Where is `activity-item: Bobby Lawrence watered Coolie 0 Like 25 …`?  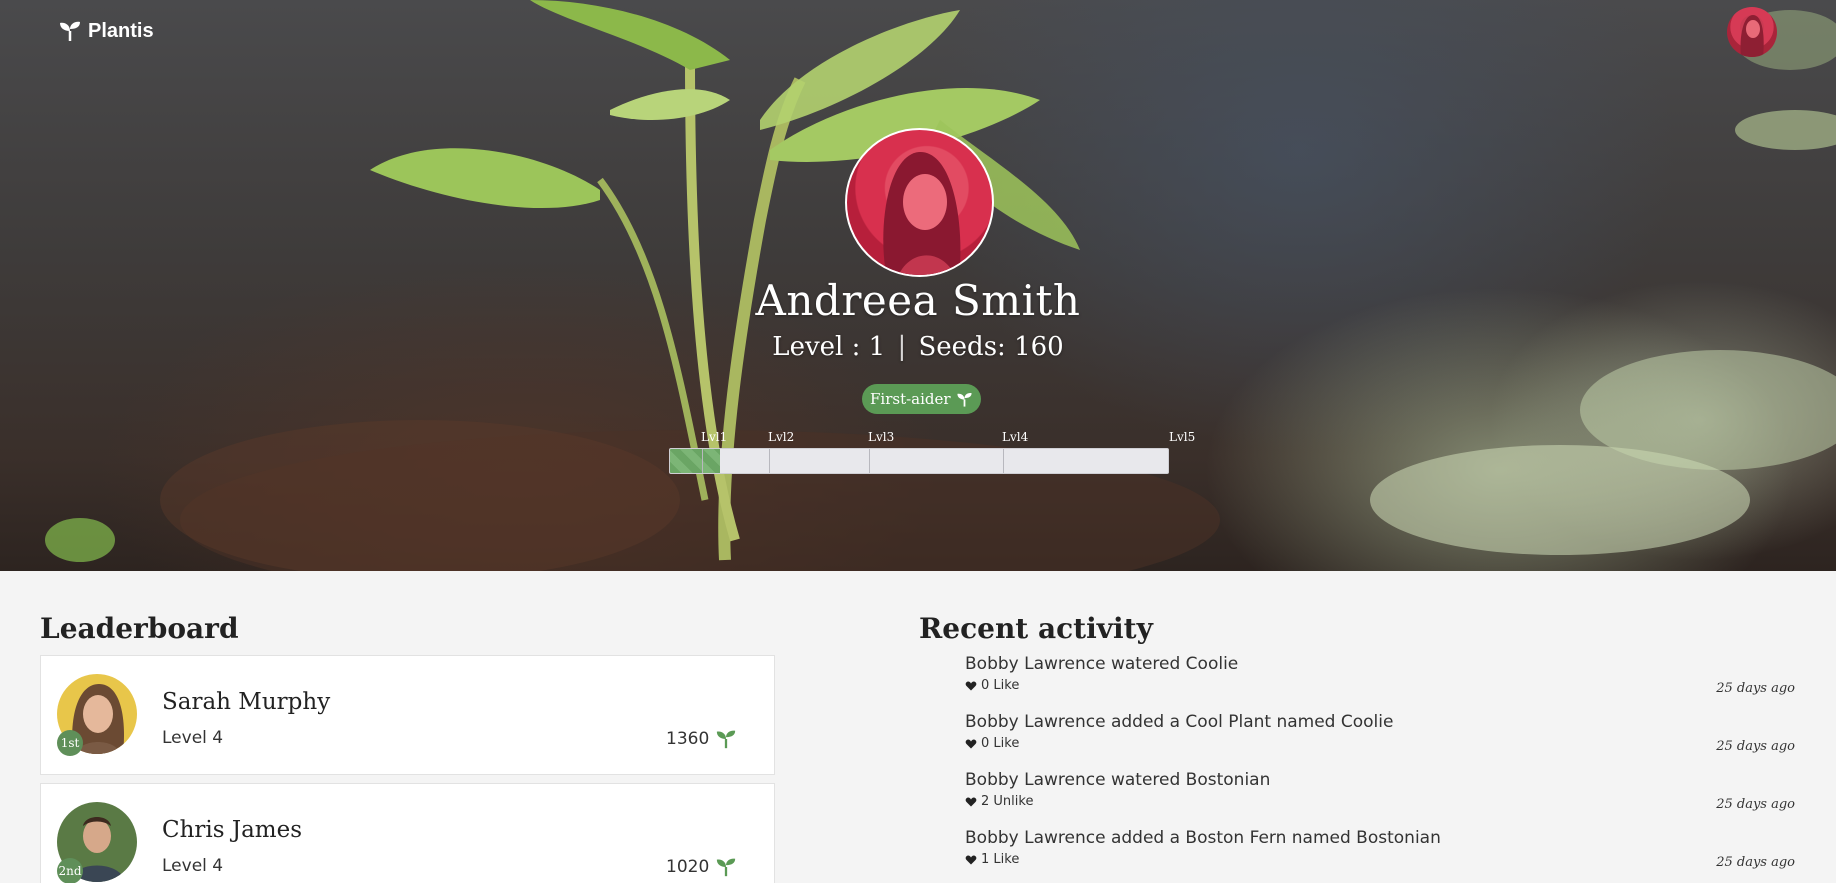
activity-item: Bobby Lawrence watered Coolie 0 Like 25 … is located at coordinates (1380, 675).